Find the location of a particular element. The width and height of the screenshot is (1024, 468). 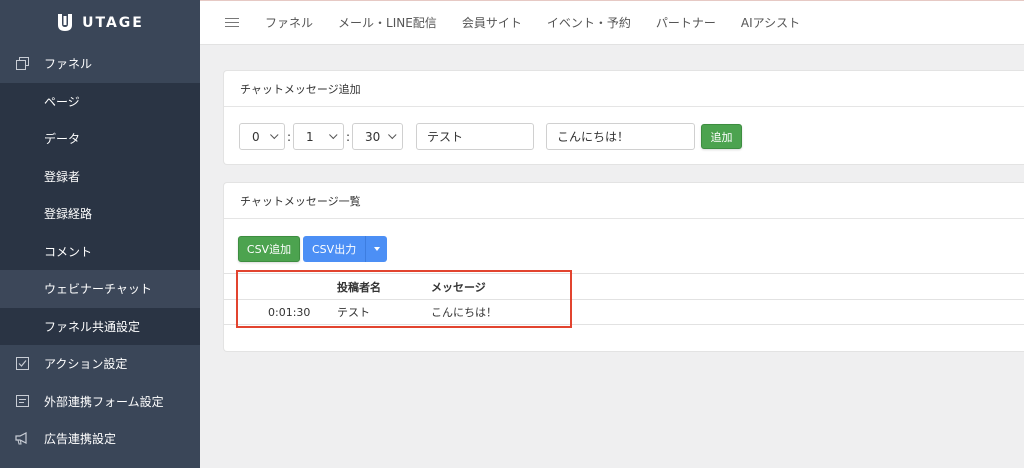

csv-add-button: CSV追加 is located at coordinates (269, 249).